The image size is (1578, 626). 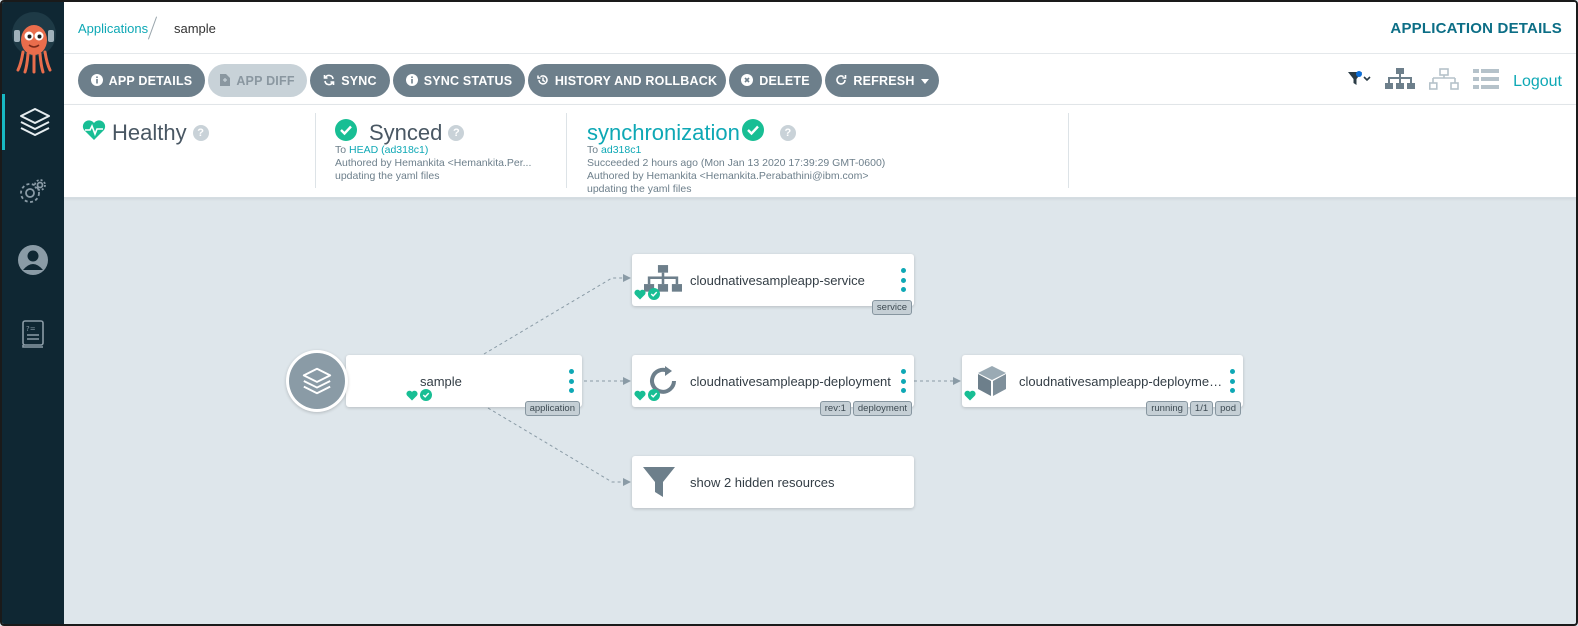 What do you see at coordinates (1476, 28) in the screenshot?
I see `page-title: APPLICATION DETAILS` at bounding box center [1476, 28].